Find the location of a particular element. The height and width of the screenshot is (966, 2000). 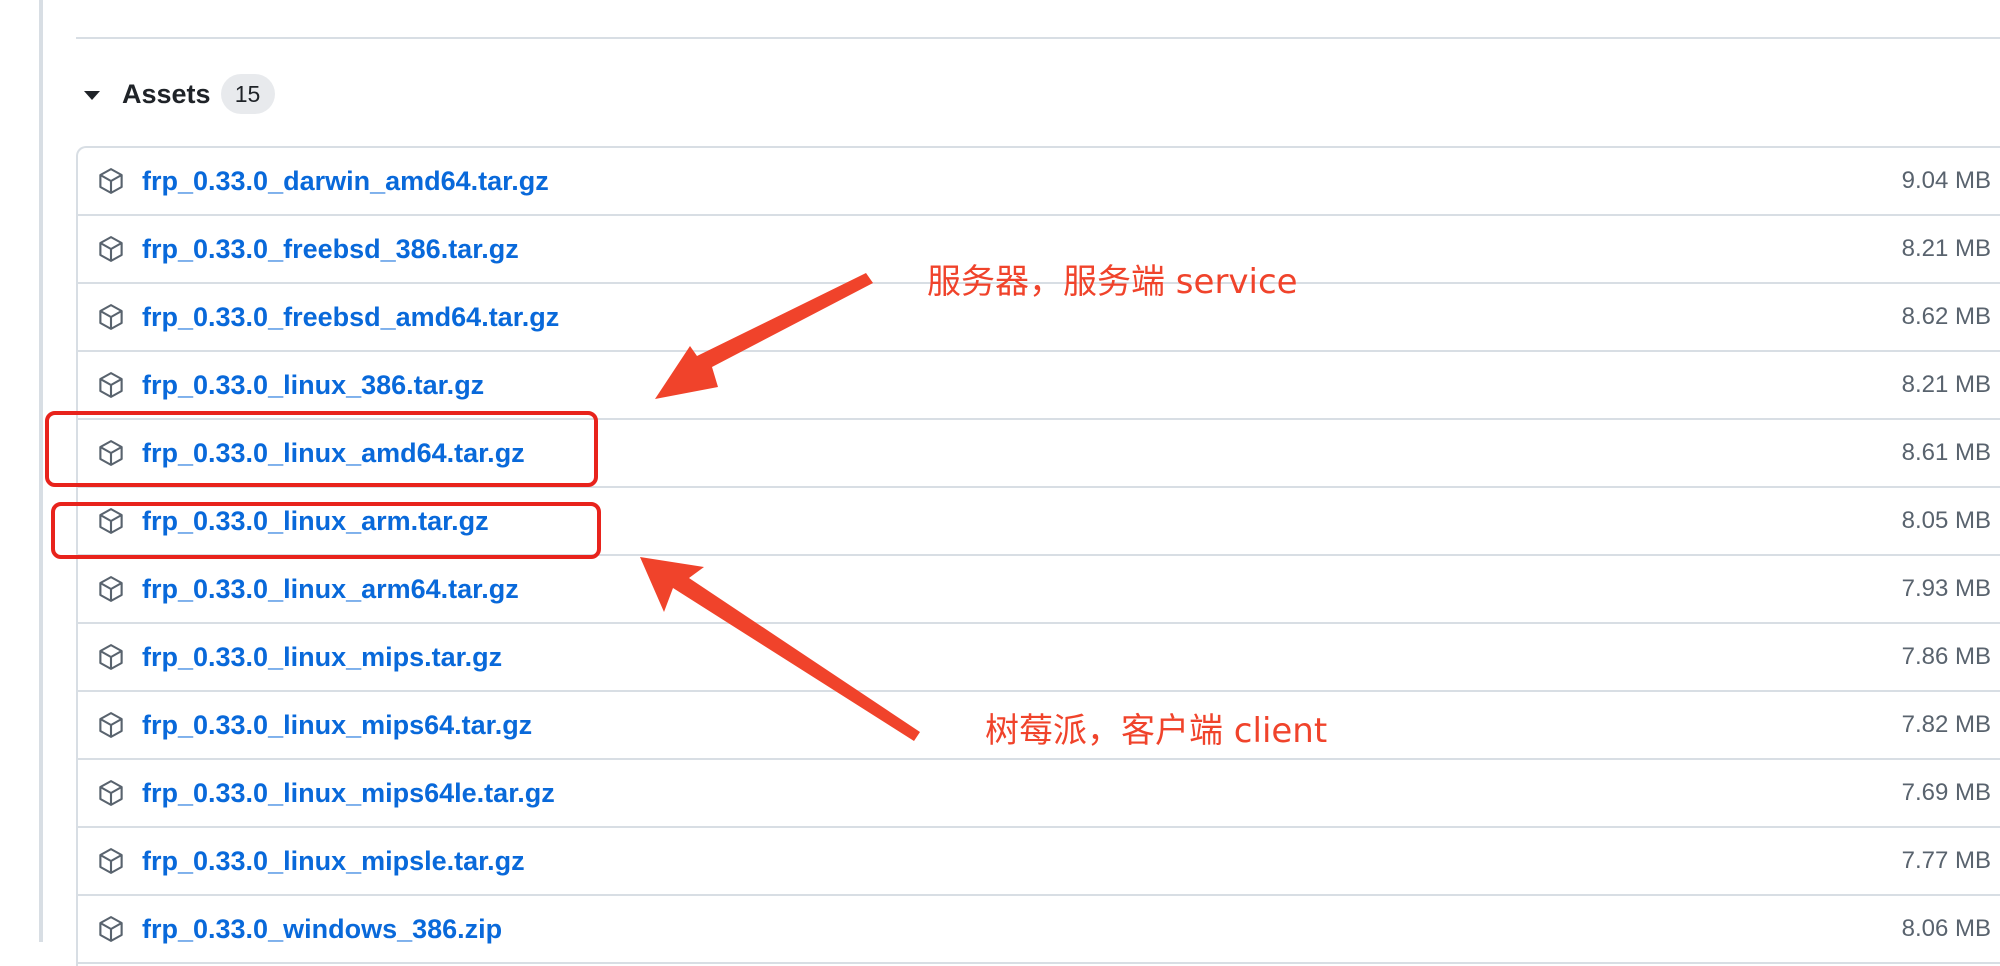

asset-row: frp_0.33.0_linux_mips64le.tar.gz 7.69 MB is located at coordinates (1039, 794).